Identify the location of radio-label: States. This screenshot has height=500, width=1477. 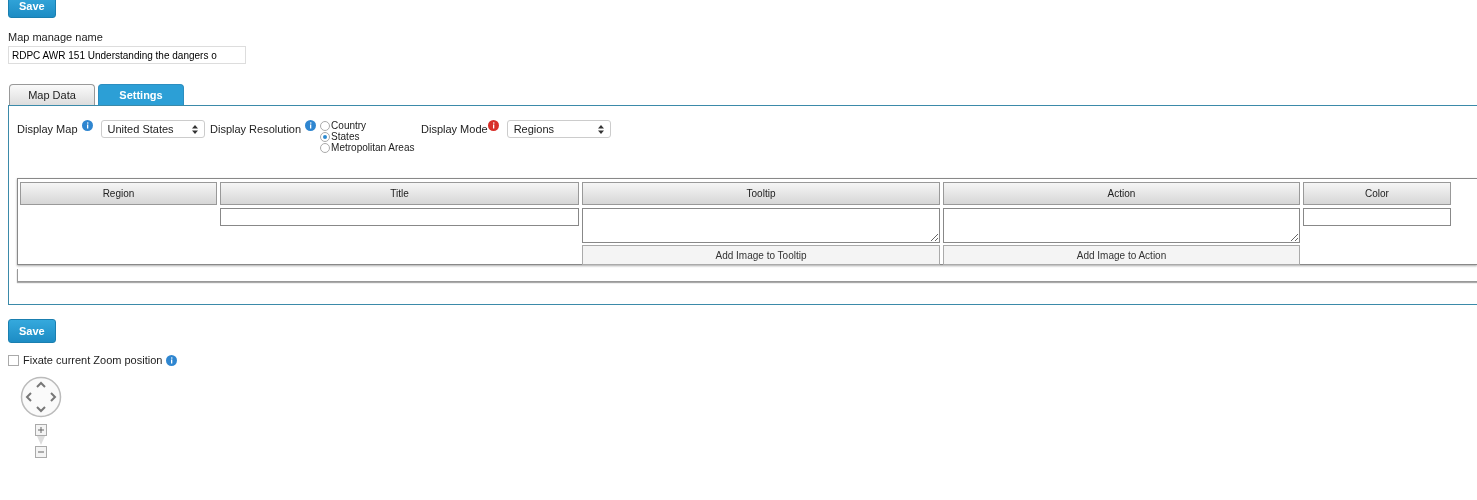
(345, 136).